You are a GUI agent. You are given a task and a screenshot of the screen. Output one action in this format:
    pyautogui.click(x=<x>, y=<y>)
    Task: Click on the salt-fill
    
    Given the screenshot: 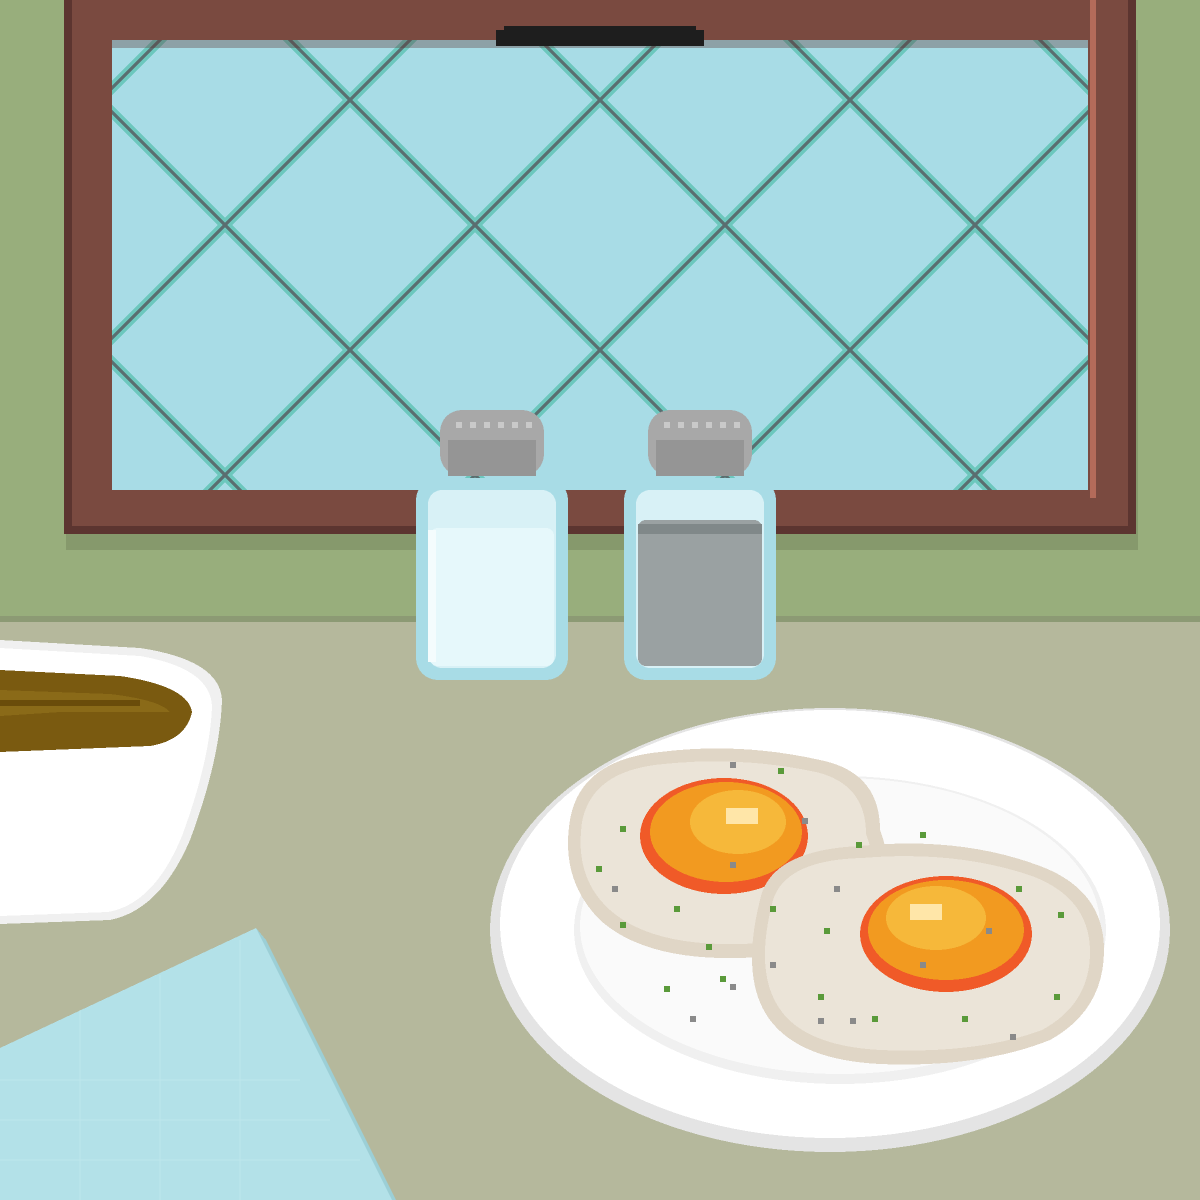 What is the action you would take?
    pyautogui.click(x=492, y=597)
    